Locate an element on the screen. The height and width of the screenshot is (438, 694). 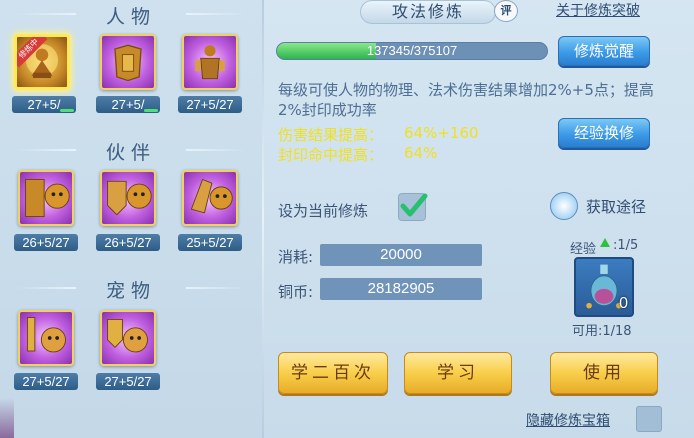
set-current-checkbox is located at coordinates (413, 207).